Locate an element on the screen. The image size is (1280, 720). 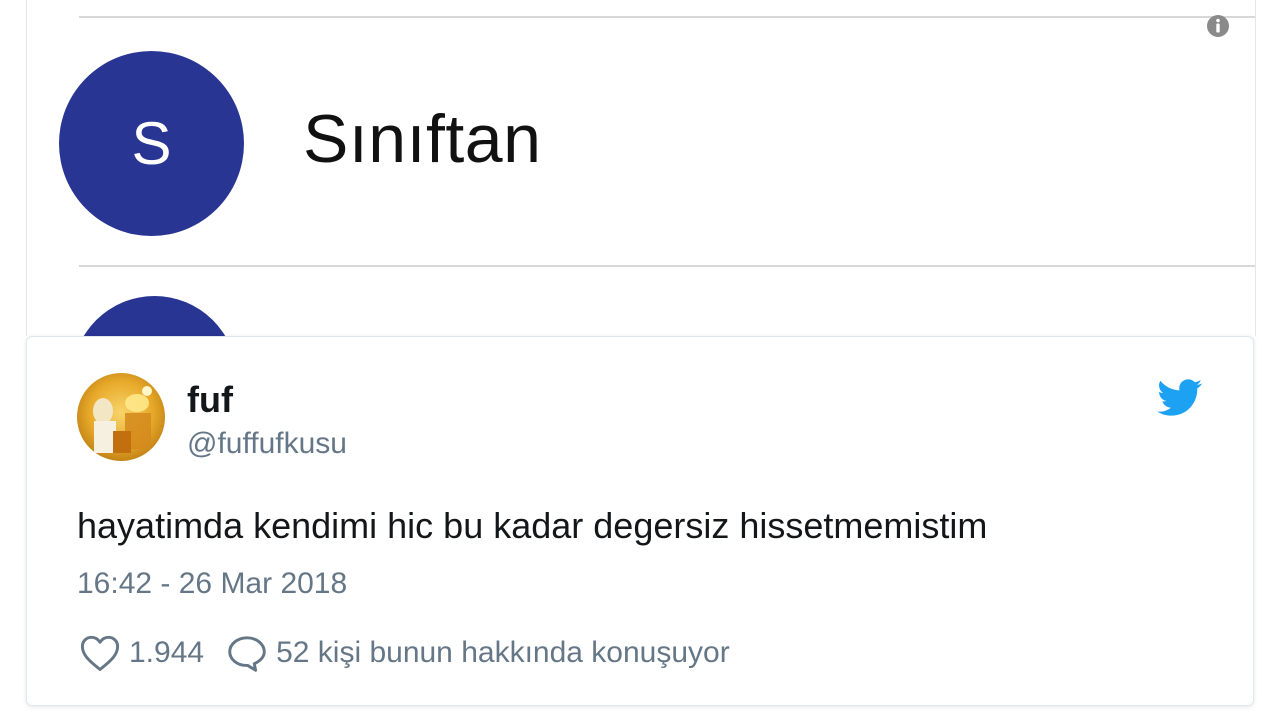
like-count: 1.944 is located at coordinates (166, 653).